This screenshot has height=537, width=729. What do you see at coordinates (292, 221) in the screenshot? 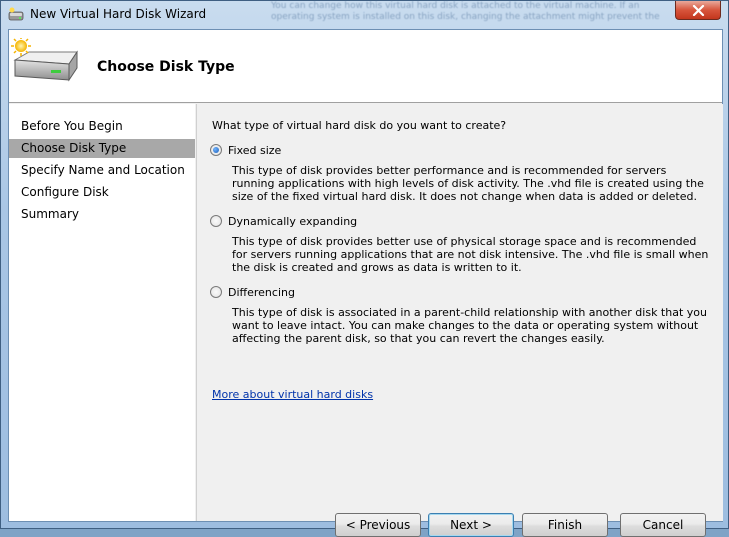
I see `dynamically-expanding-label: Dynamically expanding` at bounding box center [292, 221].